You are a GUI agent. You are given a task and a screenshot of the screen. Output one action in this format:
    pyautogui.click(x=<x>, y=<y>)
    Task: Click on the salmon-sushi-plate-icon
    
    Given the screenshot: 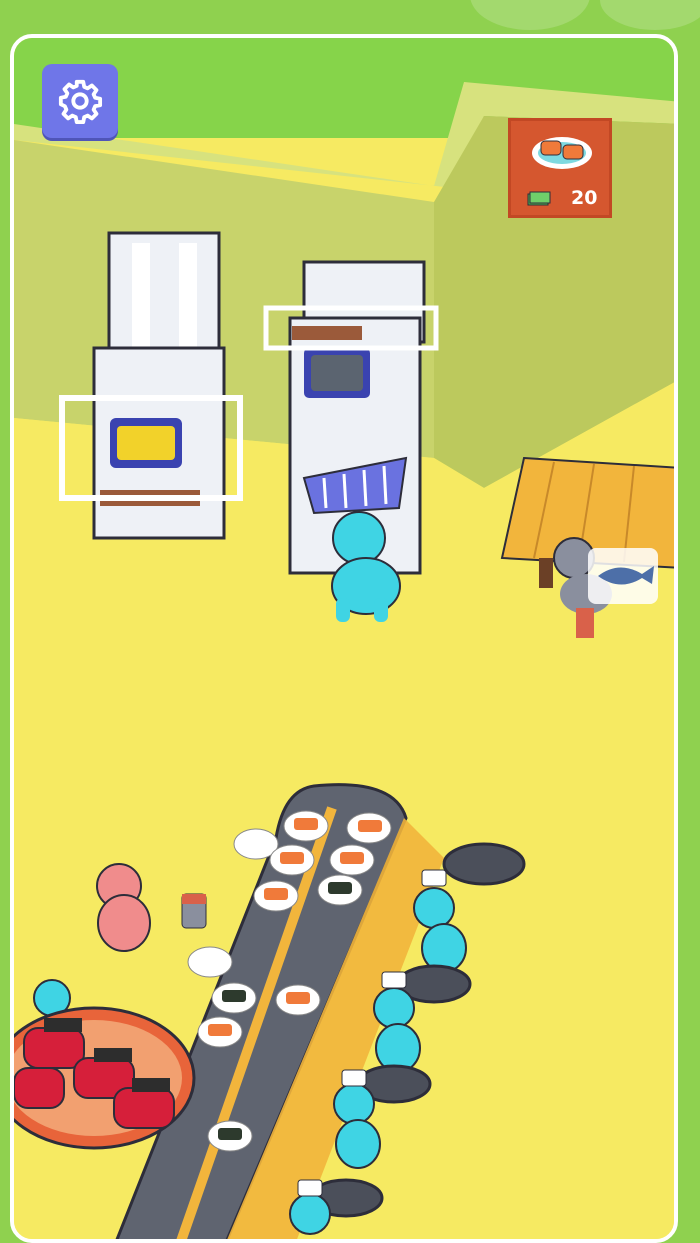 What is the action you would take?
    pyautogui.click(x=562, y=153)
    